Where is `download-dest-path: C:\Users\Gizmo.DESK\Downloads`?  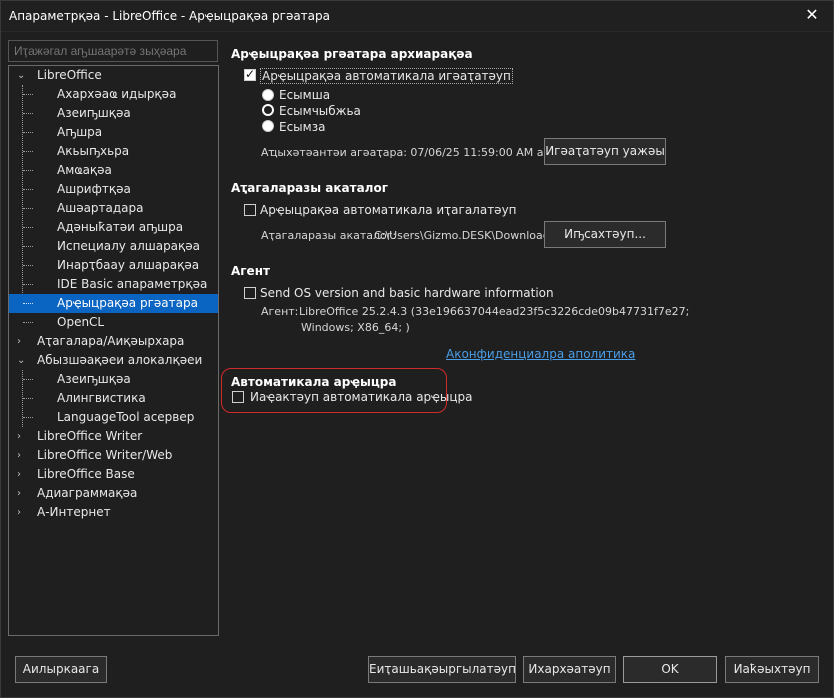 download-dest-path: C:\Users\Gizmo.DESK\Downloads is located at coordinates (465, 235).